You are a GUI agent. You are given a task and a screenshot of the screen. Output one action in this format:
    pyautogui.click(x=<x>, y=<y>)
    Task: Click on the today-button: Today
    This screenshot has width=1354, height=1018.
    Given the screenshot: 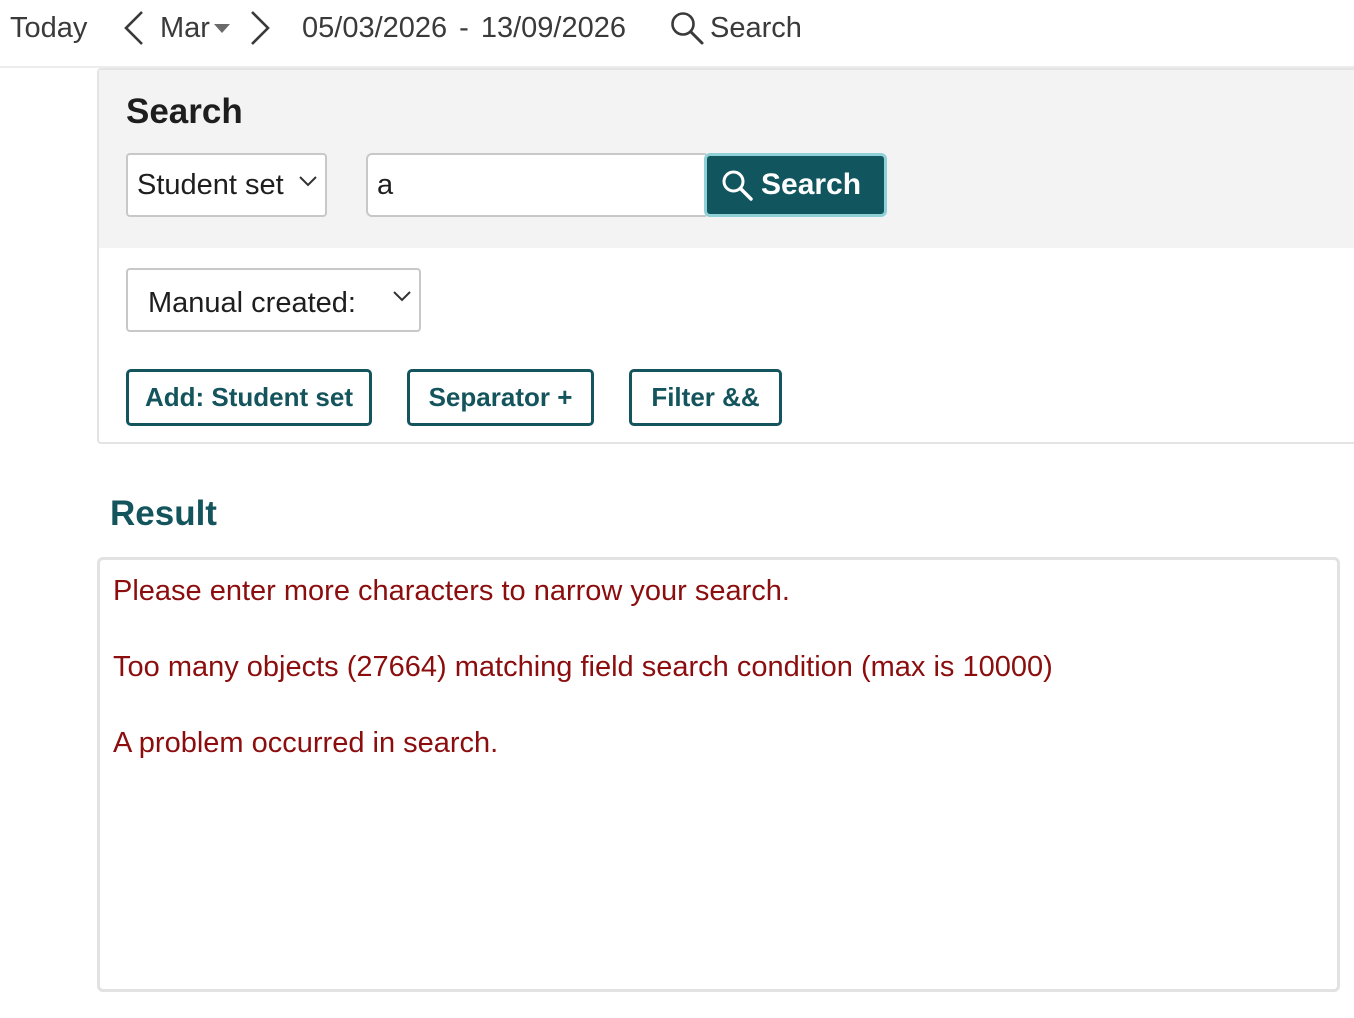 What is the action you would take?
    pyautogui.click(x=48, y=28)
    